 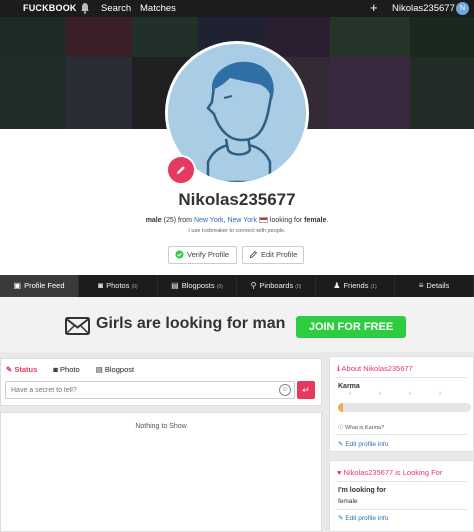 I want to click on composer-tab-photo: ◙ Photo, so click(x=69, y=369).